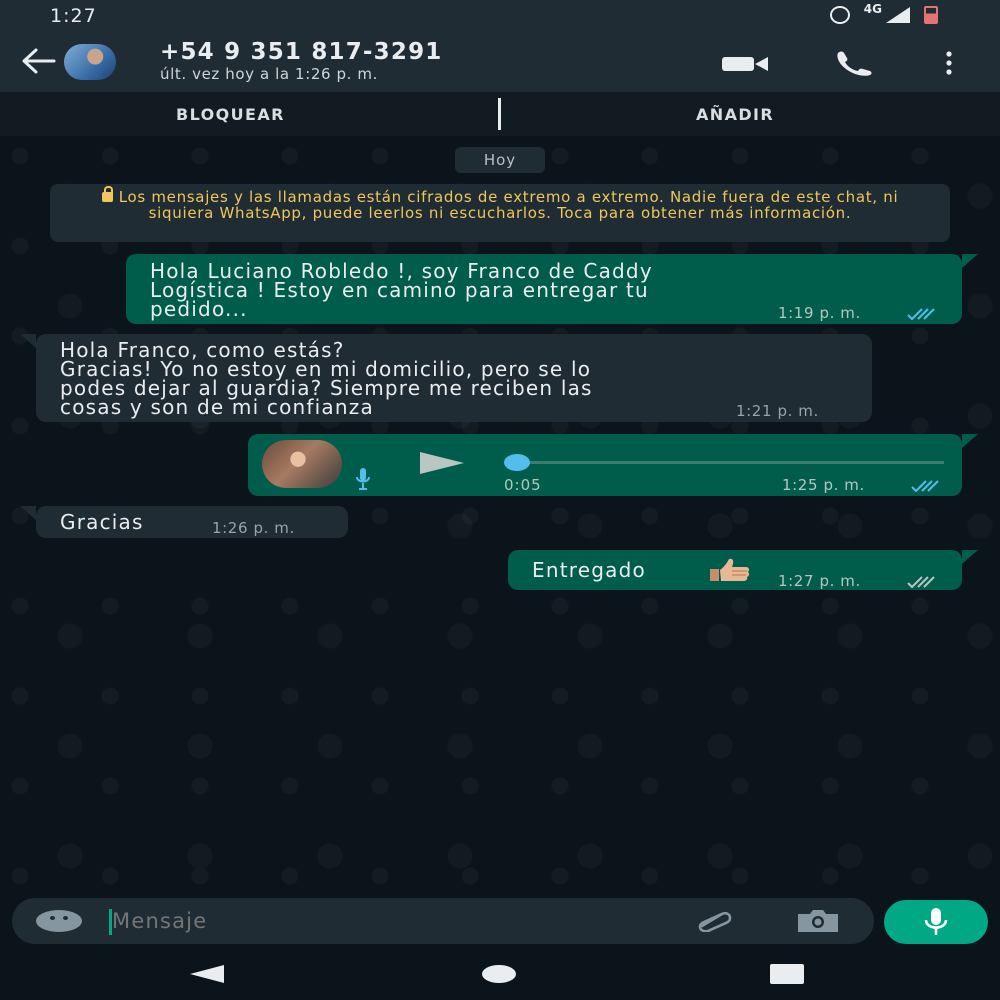 This screenshot has height=1000, width=1000. I want to click on composer-bar, so click(500, 920).